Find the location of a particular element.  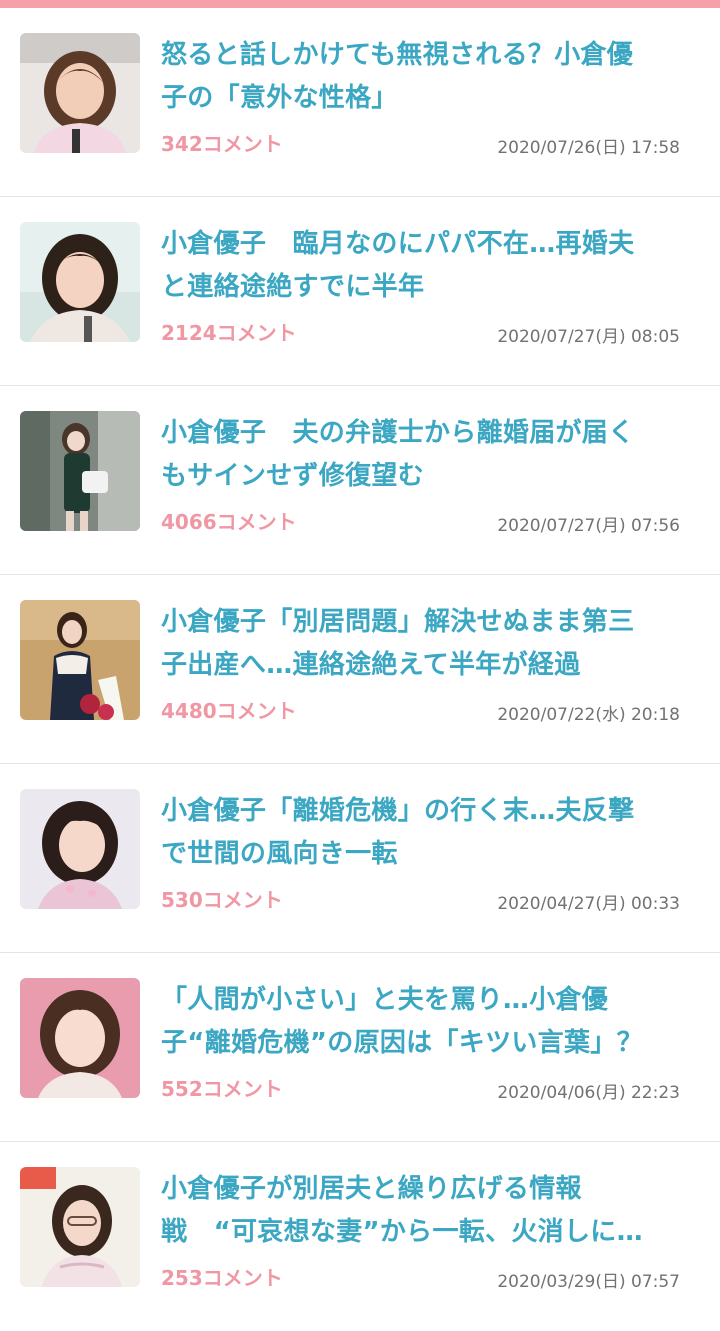

article-date: 2020/04/06(月) 22:23 is located at coordinates (588, 1093).